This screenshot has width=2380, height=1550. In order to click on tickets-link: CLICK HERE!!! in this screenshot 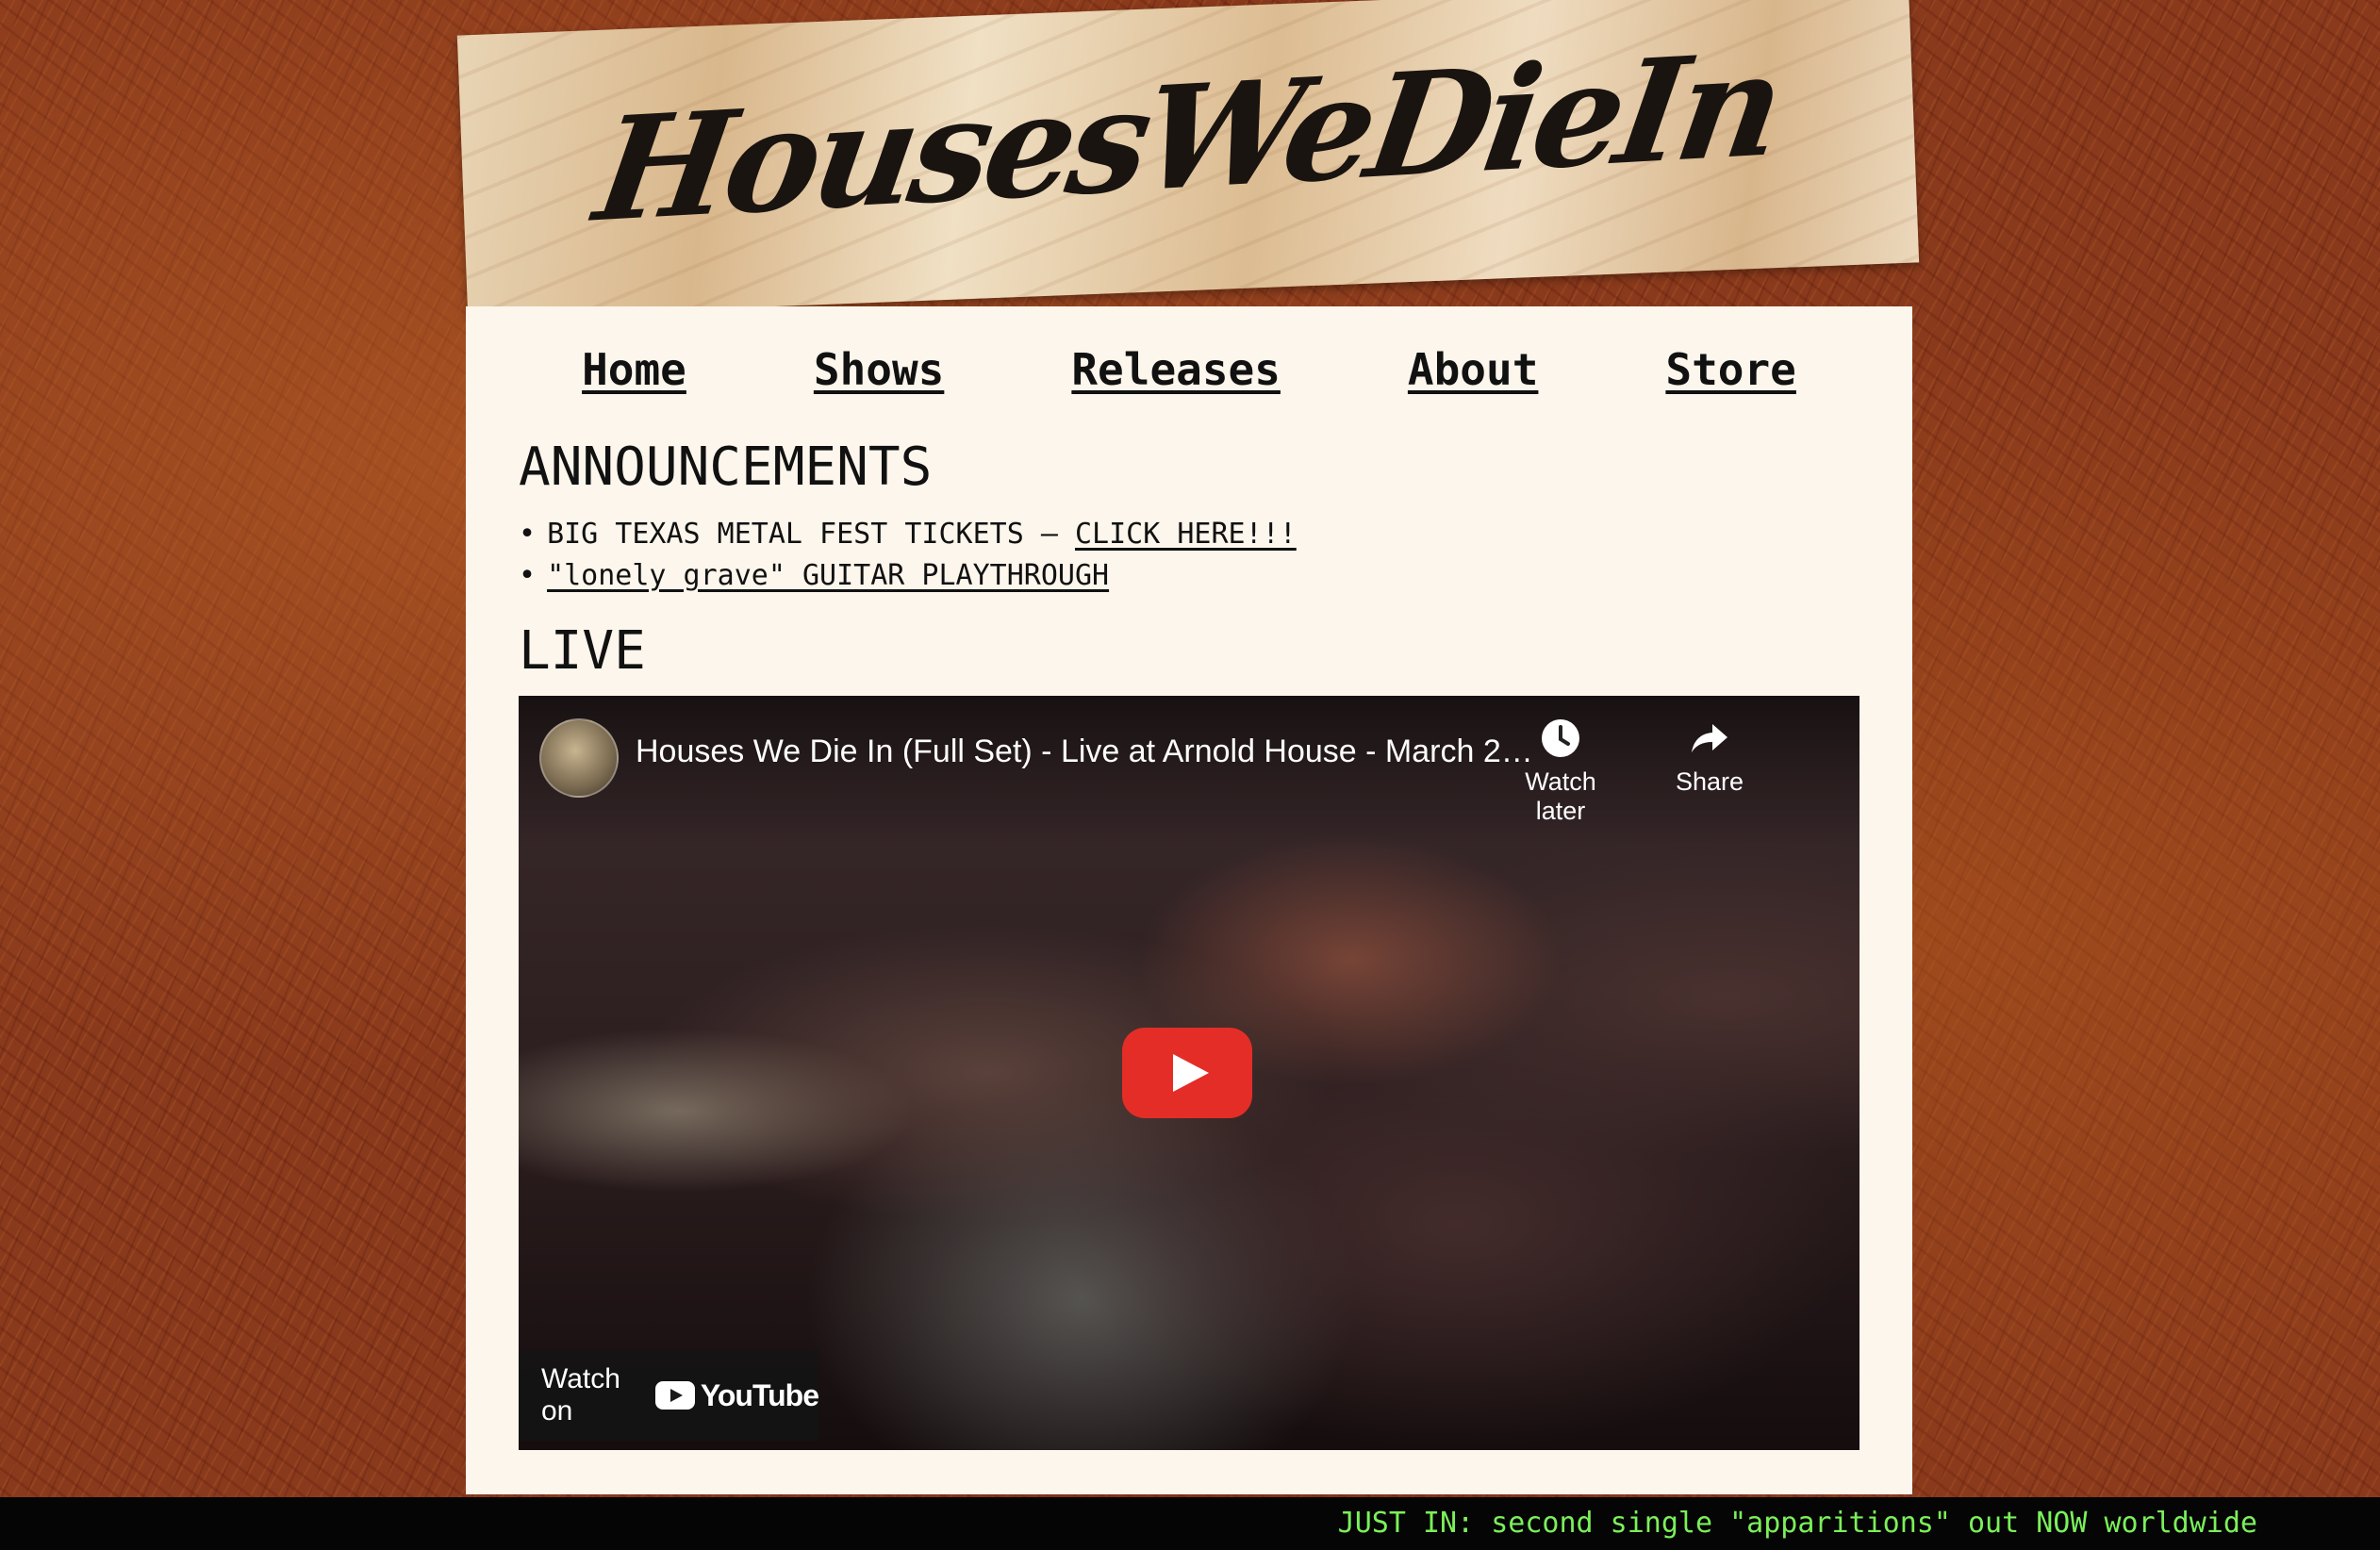, I will do `click(1186, 534)`.